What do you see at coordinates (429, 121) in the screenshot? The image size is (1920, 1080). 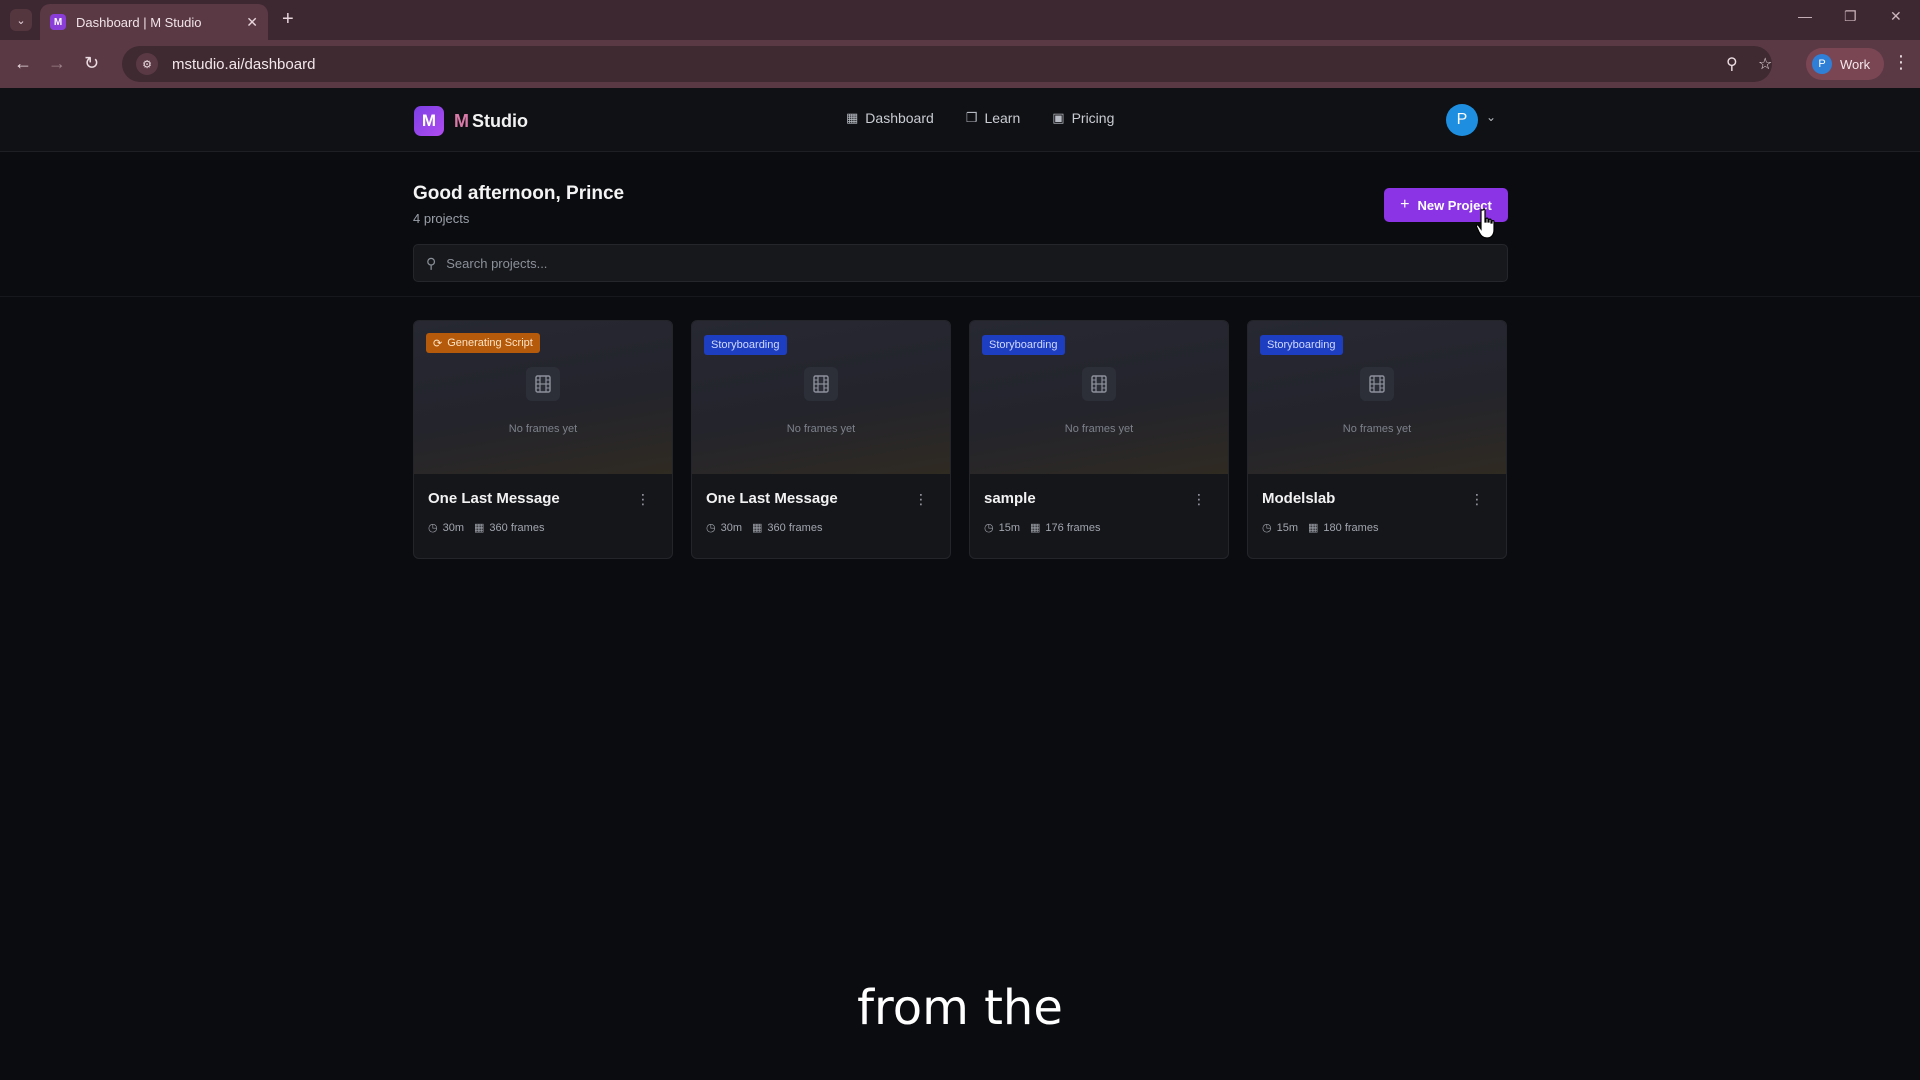 I see `logo-mark-icon: M` at bounding box center [429, 121].